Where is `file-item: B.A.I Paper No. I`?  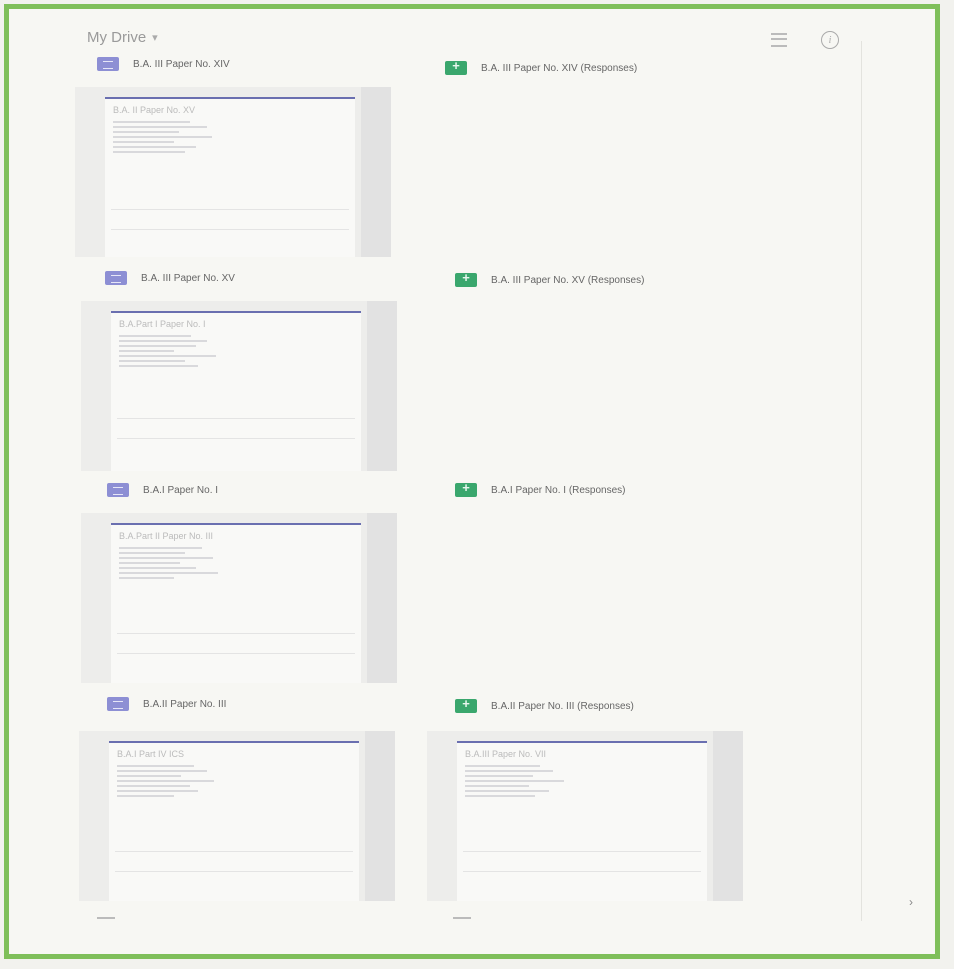 file-item: B.A.I Paper No. I is located at coordinates (162, 490).